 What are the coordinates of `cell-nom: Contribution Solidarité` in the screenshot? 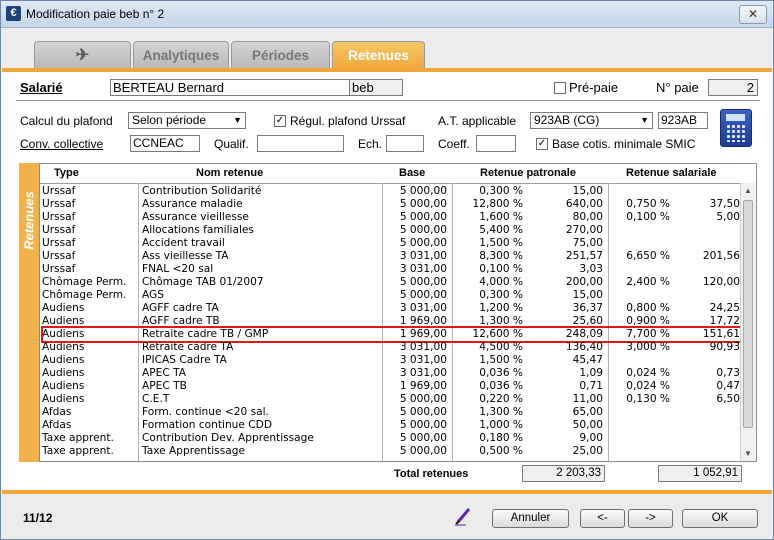 It's located at (202, 191).